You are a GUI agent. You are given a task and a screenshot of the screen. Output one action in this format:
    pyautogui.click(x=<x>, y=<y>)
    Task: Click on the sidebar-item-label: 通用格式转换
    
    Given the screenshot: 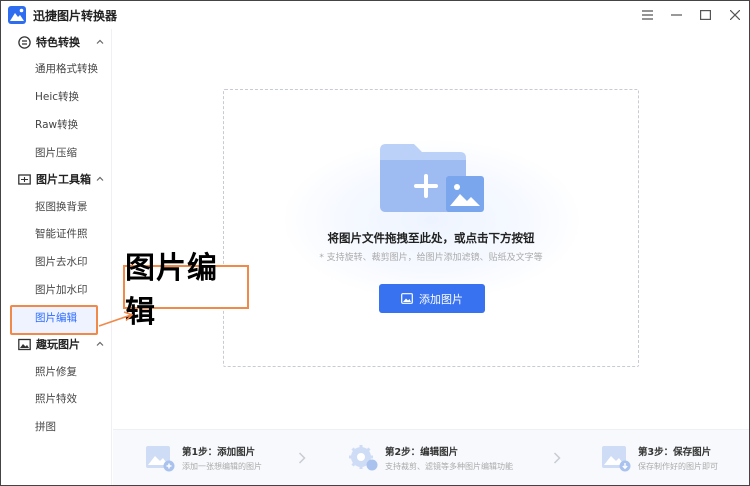 What is the action you would take?
    pyautogui.click(x=66, y=69)
    